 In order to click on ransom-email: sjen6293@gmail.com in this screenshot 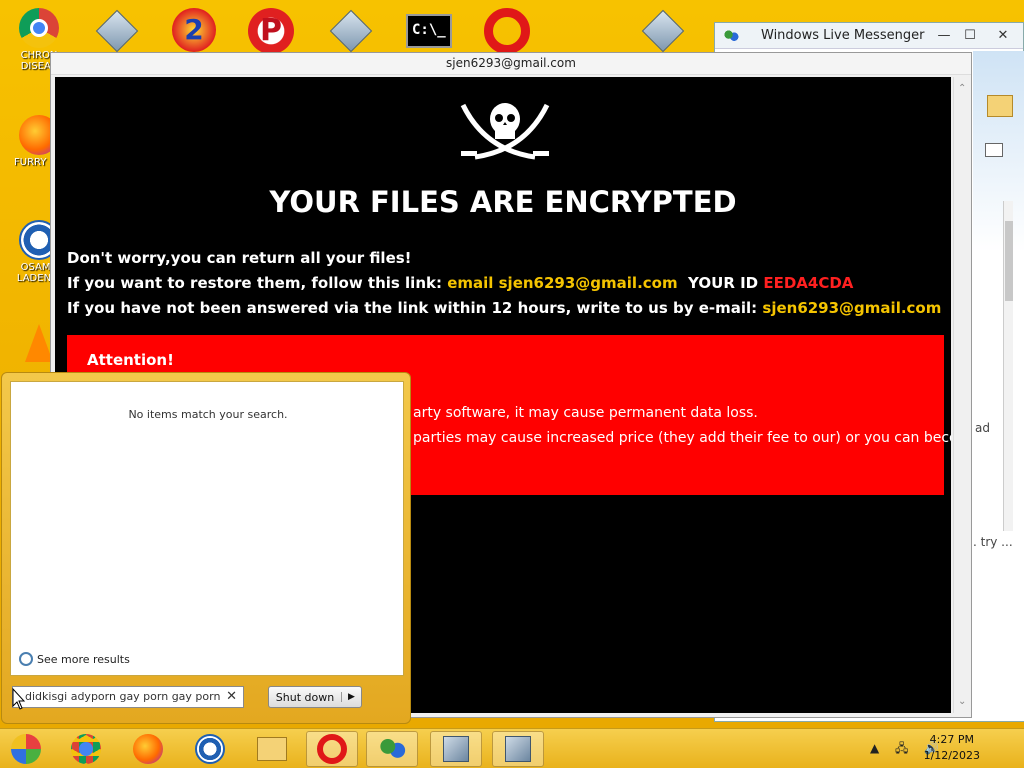, I will do `click(851, 308)`.